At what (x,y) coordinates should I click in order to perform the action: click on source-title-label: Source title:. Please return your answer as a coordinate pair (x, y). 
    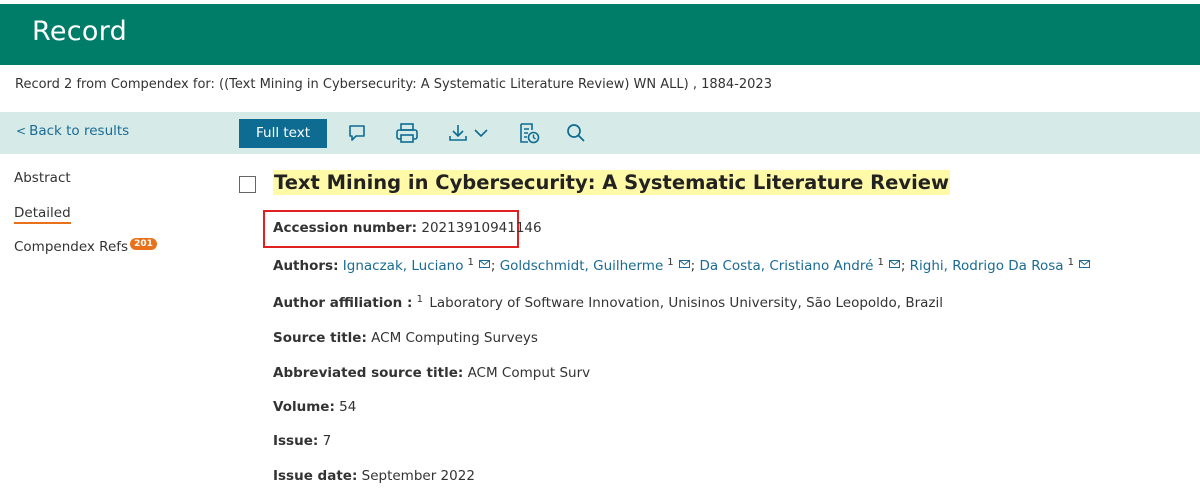
    Looking at the image, I should click on (320, 338).